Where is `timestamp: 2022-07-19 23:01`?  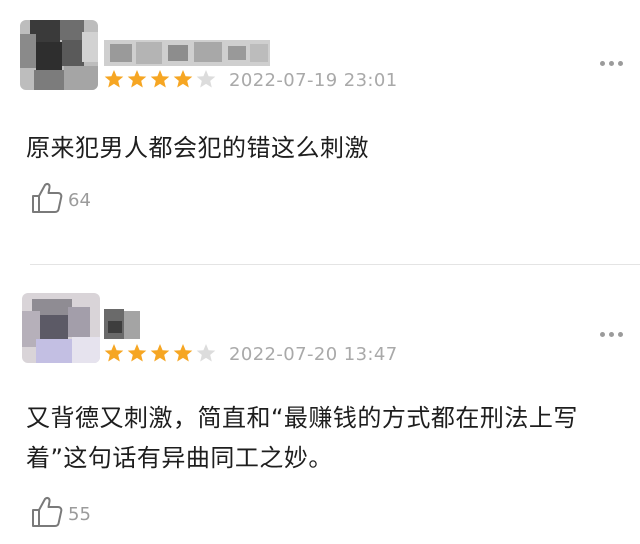
timestamp: 2022-07-19 23:01 is located at coordinates (313, 80).